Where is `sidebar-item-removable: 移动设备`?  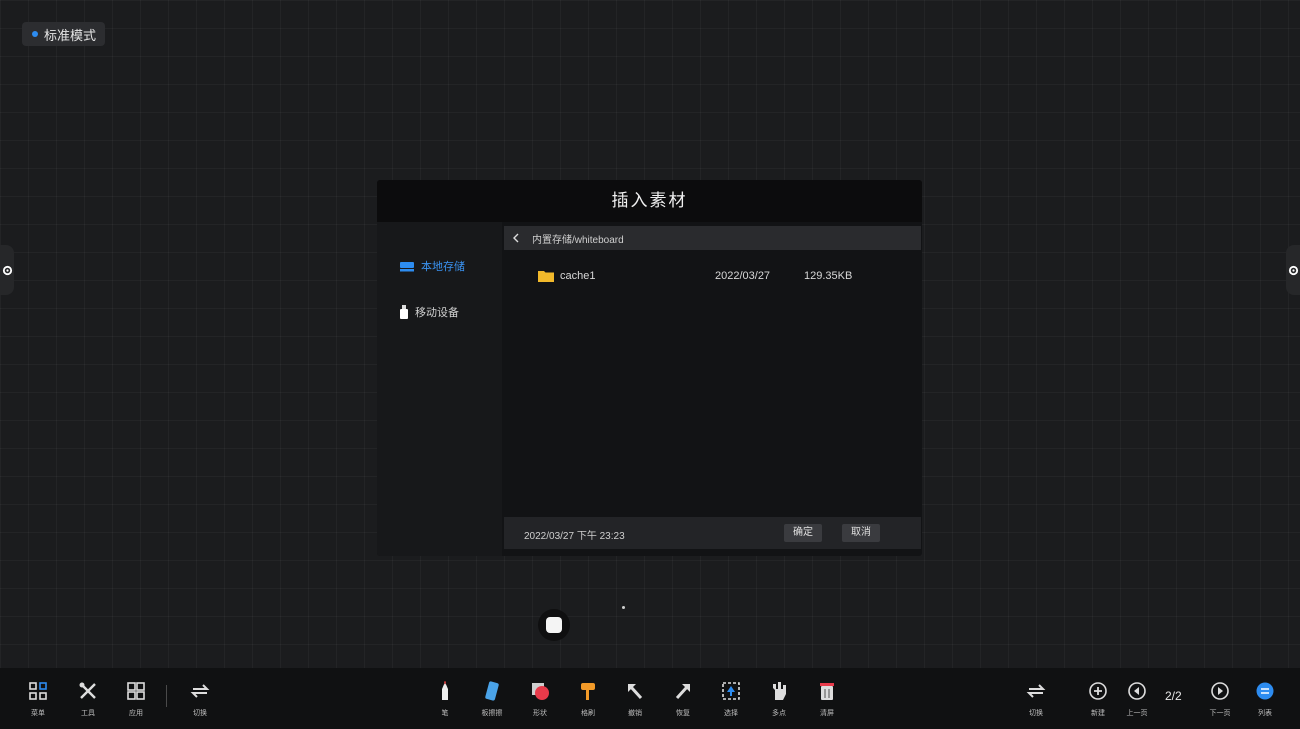
sidebar-item-removable: 移动设备 is located at coordinates (429, 312).